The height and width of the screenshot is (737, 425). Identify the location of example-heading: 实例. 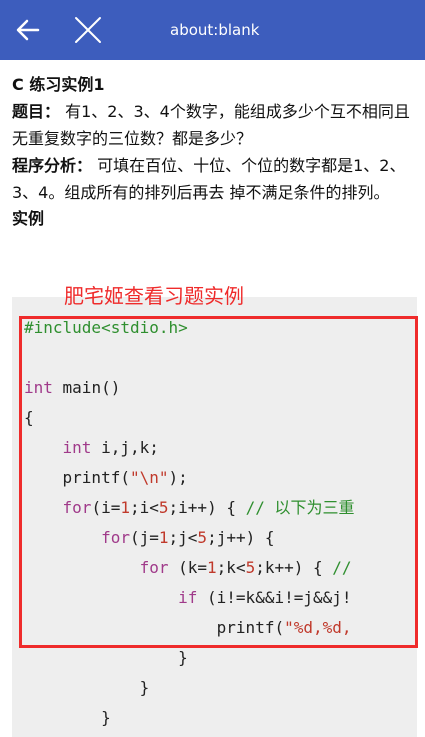
(28, 218).